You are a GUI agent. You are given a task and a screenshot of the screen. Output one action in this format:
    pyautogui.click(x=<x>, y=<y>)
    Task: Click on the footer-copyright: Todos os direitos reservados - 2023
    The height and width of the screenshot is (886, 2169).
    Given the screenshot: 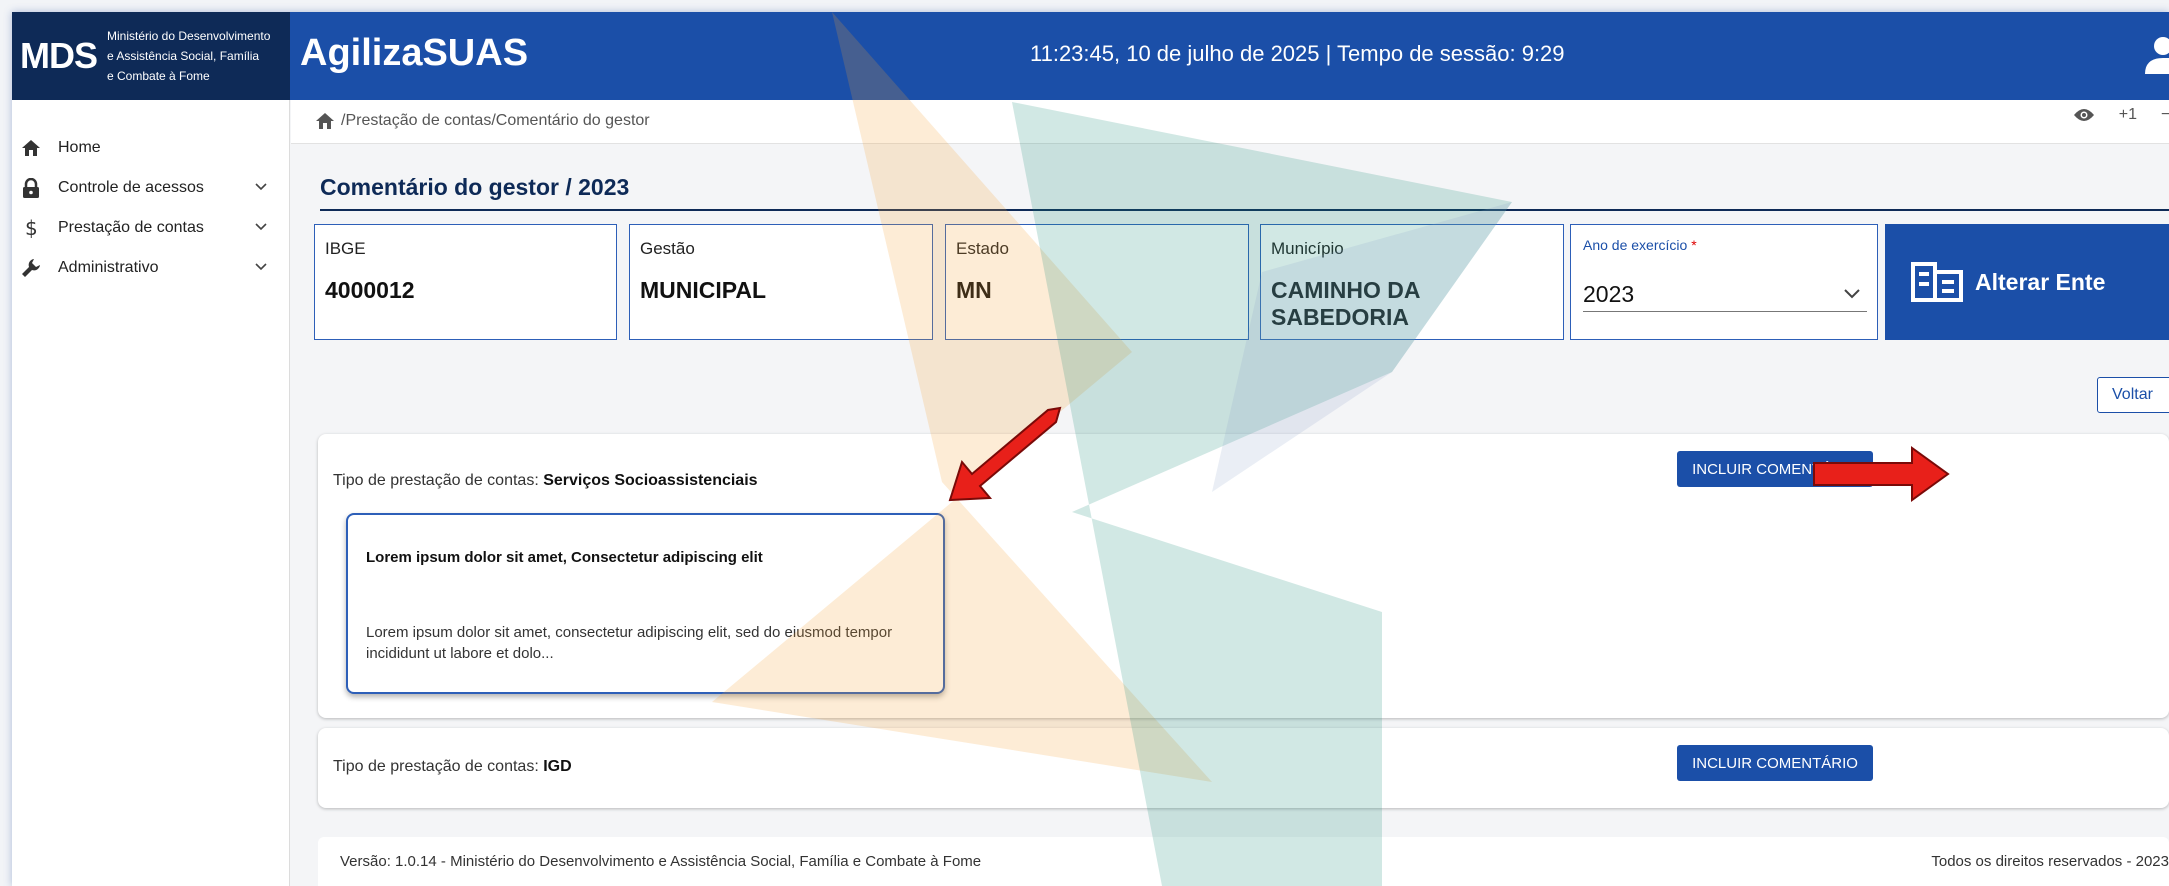 What is the action you would take?
    pyautogui.click(x=2050, y=861)
    